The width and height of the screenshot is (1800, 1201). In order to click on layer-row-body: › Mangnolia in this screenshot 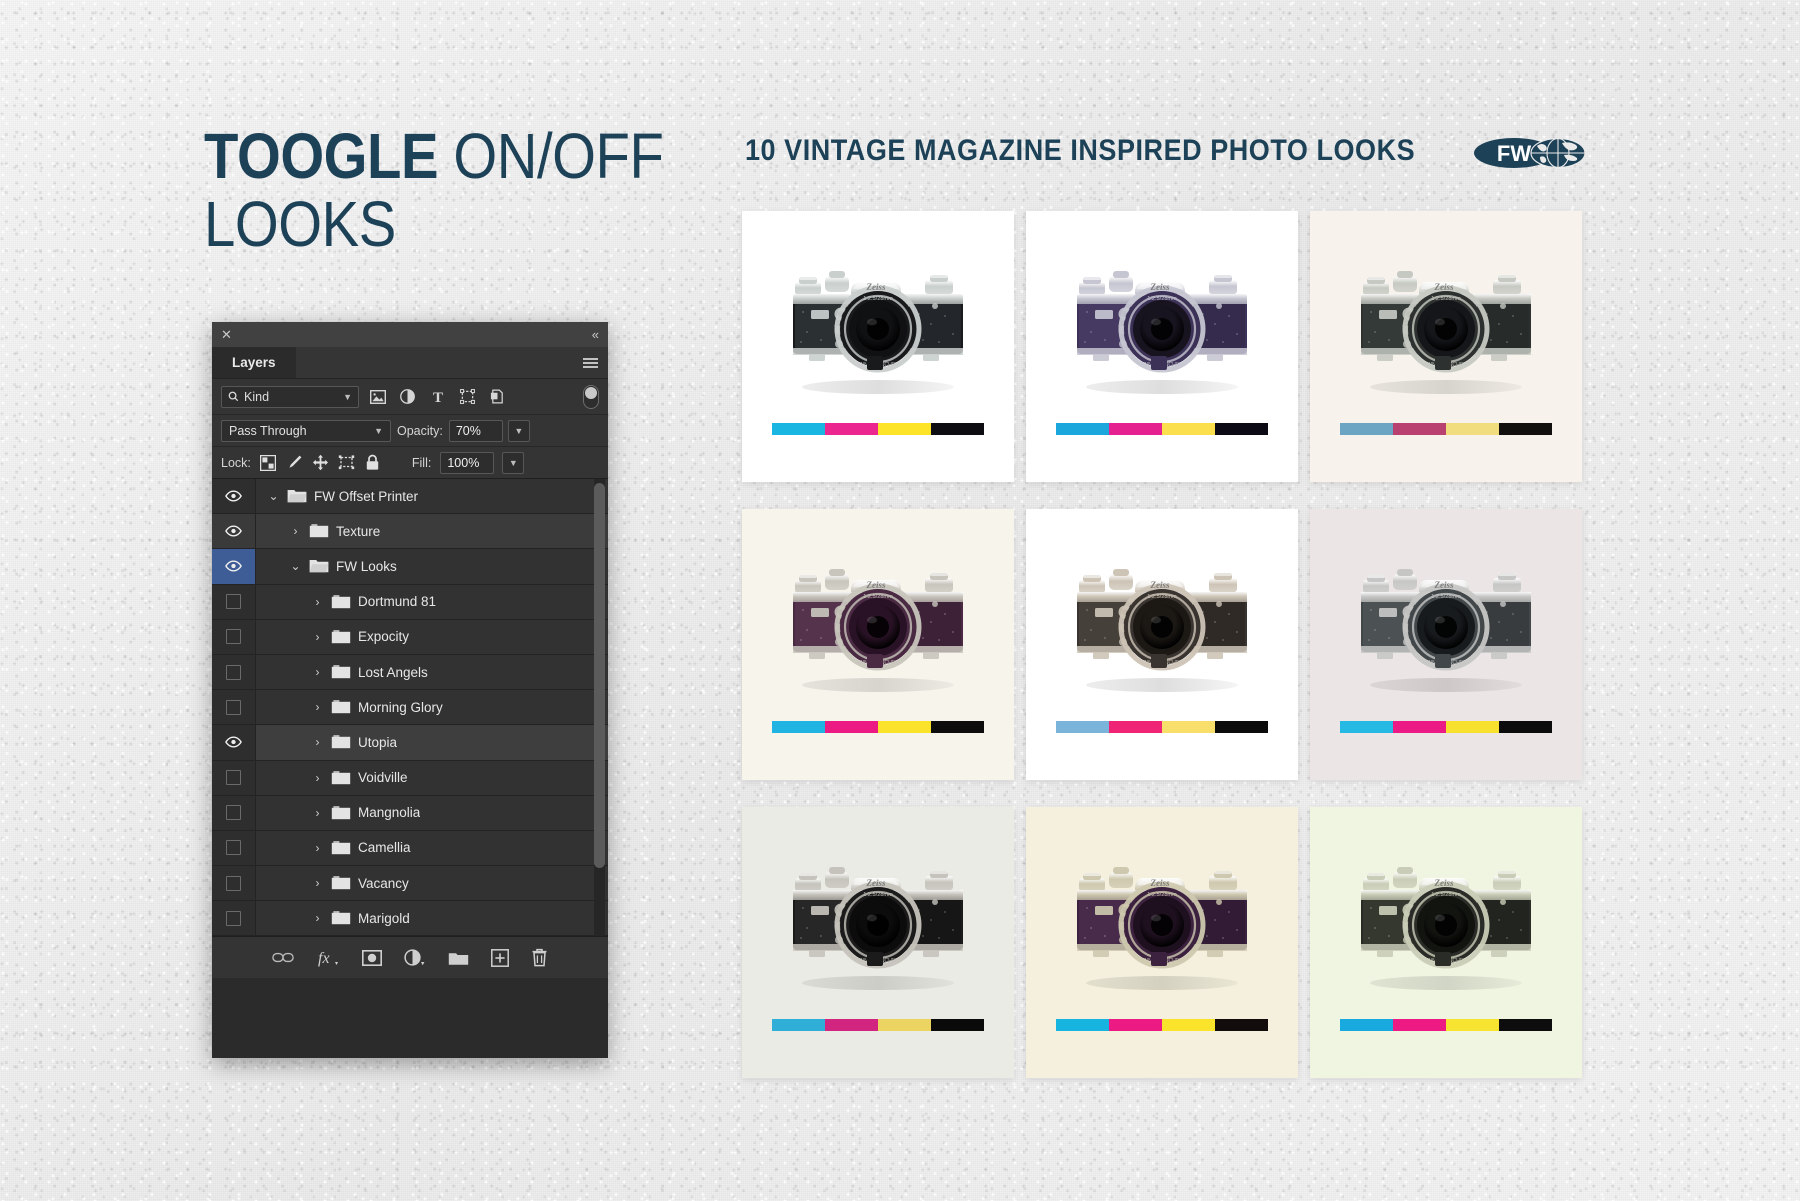, I will do `click(432, 813)`.